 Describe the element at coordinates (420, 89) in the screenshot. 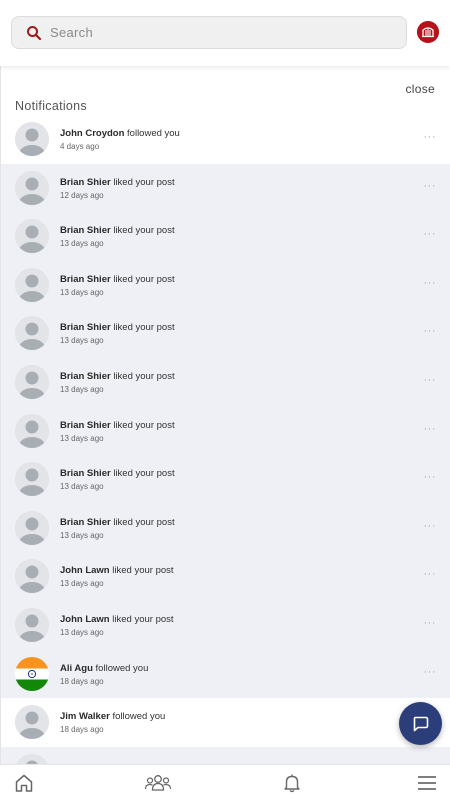

I see `close-button: close` at that location.